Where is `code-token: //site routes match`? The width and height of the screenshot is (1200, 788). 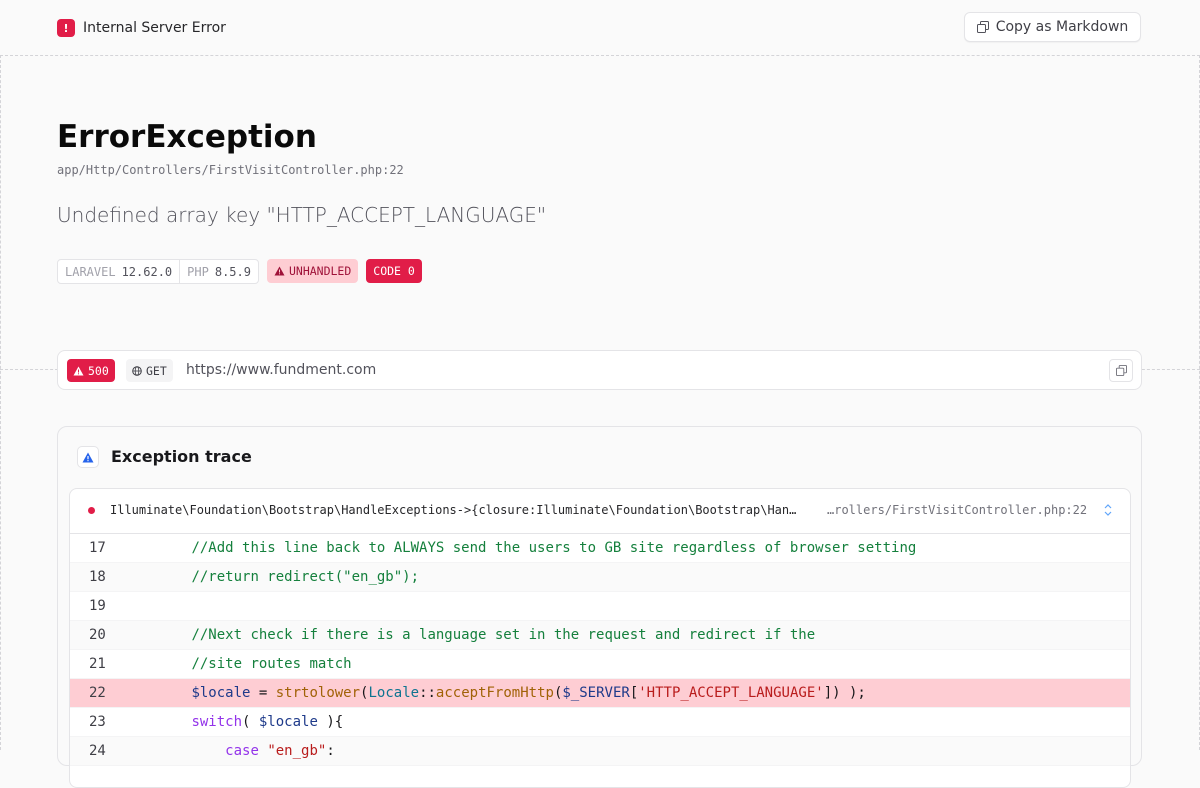
code-token: //site routes match is located at coordinates (271, 664).